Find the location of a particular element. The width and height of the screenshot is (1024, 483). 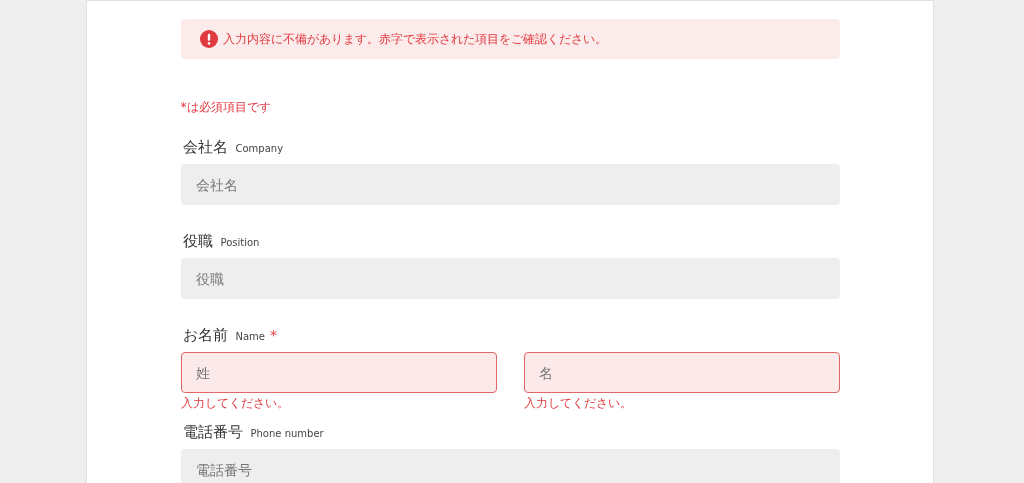

field-label-english: Position is located at coordinates (240, 242).